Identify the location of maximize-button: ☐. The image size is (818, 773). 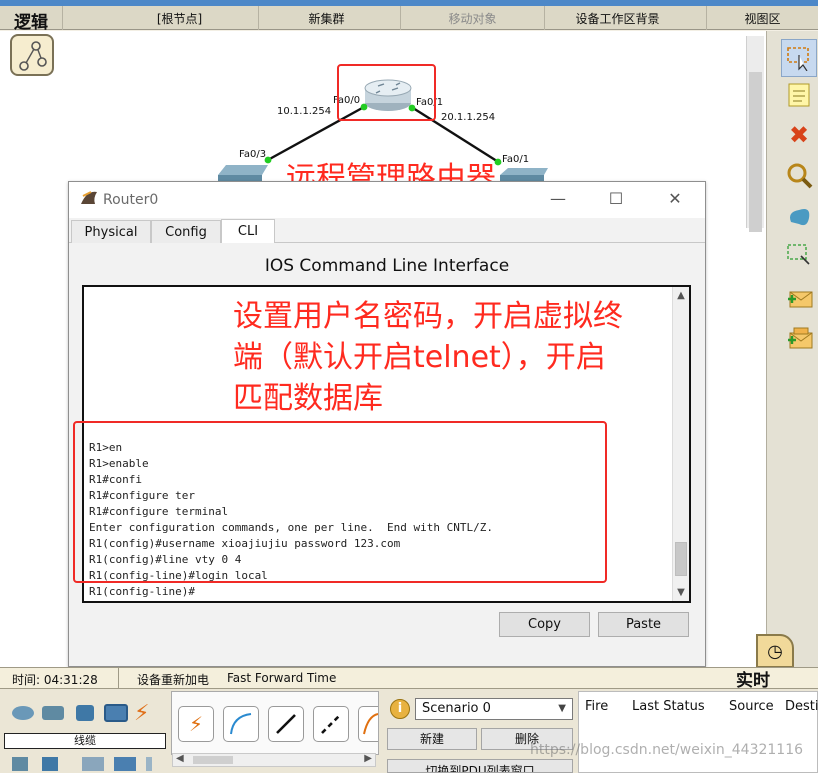
(616, 199).